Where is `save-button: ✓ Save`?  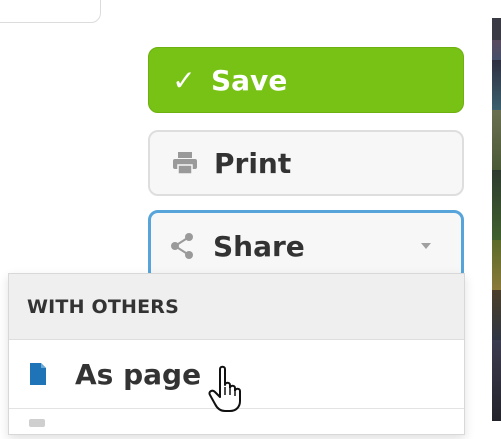 save-button: ✓ Save is located at coordinates (306, 80).